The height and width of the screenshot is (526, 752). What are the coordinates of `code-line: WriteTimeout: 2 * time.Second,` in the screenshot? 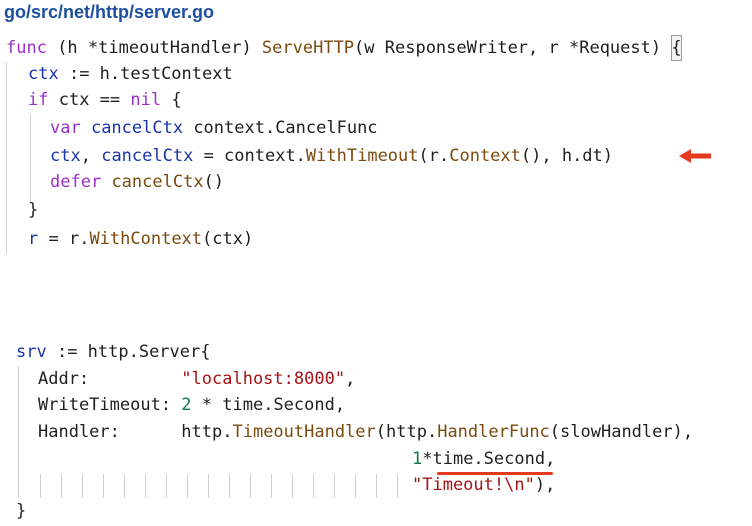 It's located at (192, 405).